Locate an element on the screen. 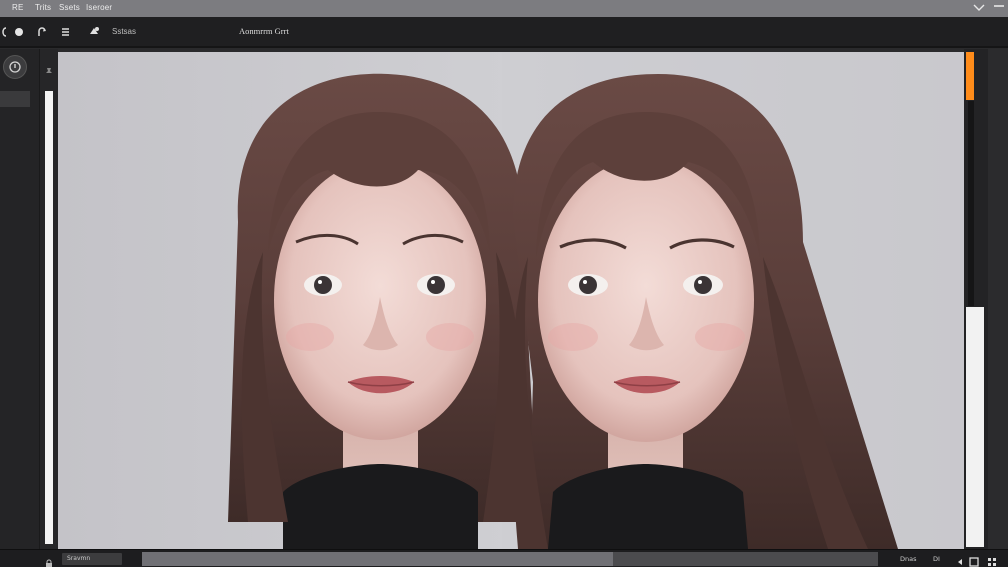 The height and width of the screenshot is (567, 1008). left-panel is located at coordinates (20, 299).